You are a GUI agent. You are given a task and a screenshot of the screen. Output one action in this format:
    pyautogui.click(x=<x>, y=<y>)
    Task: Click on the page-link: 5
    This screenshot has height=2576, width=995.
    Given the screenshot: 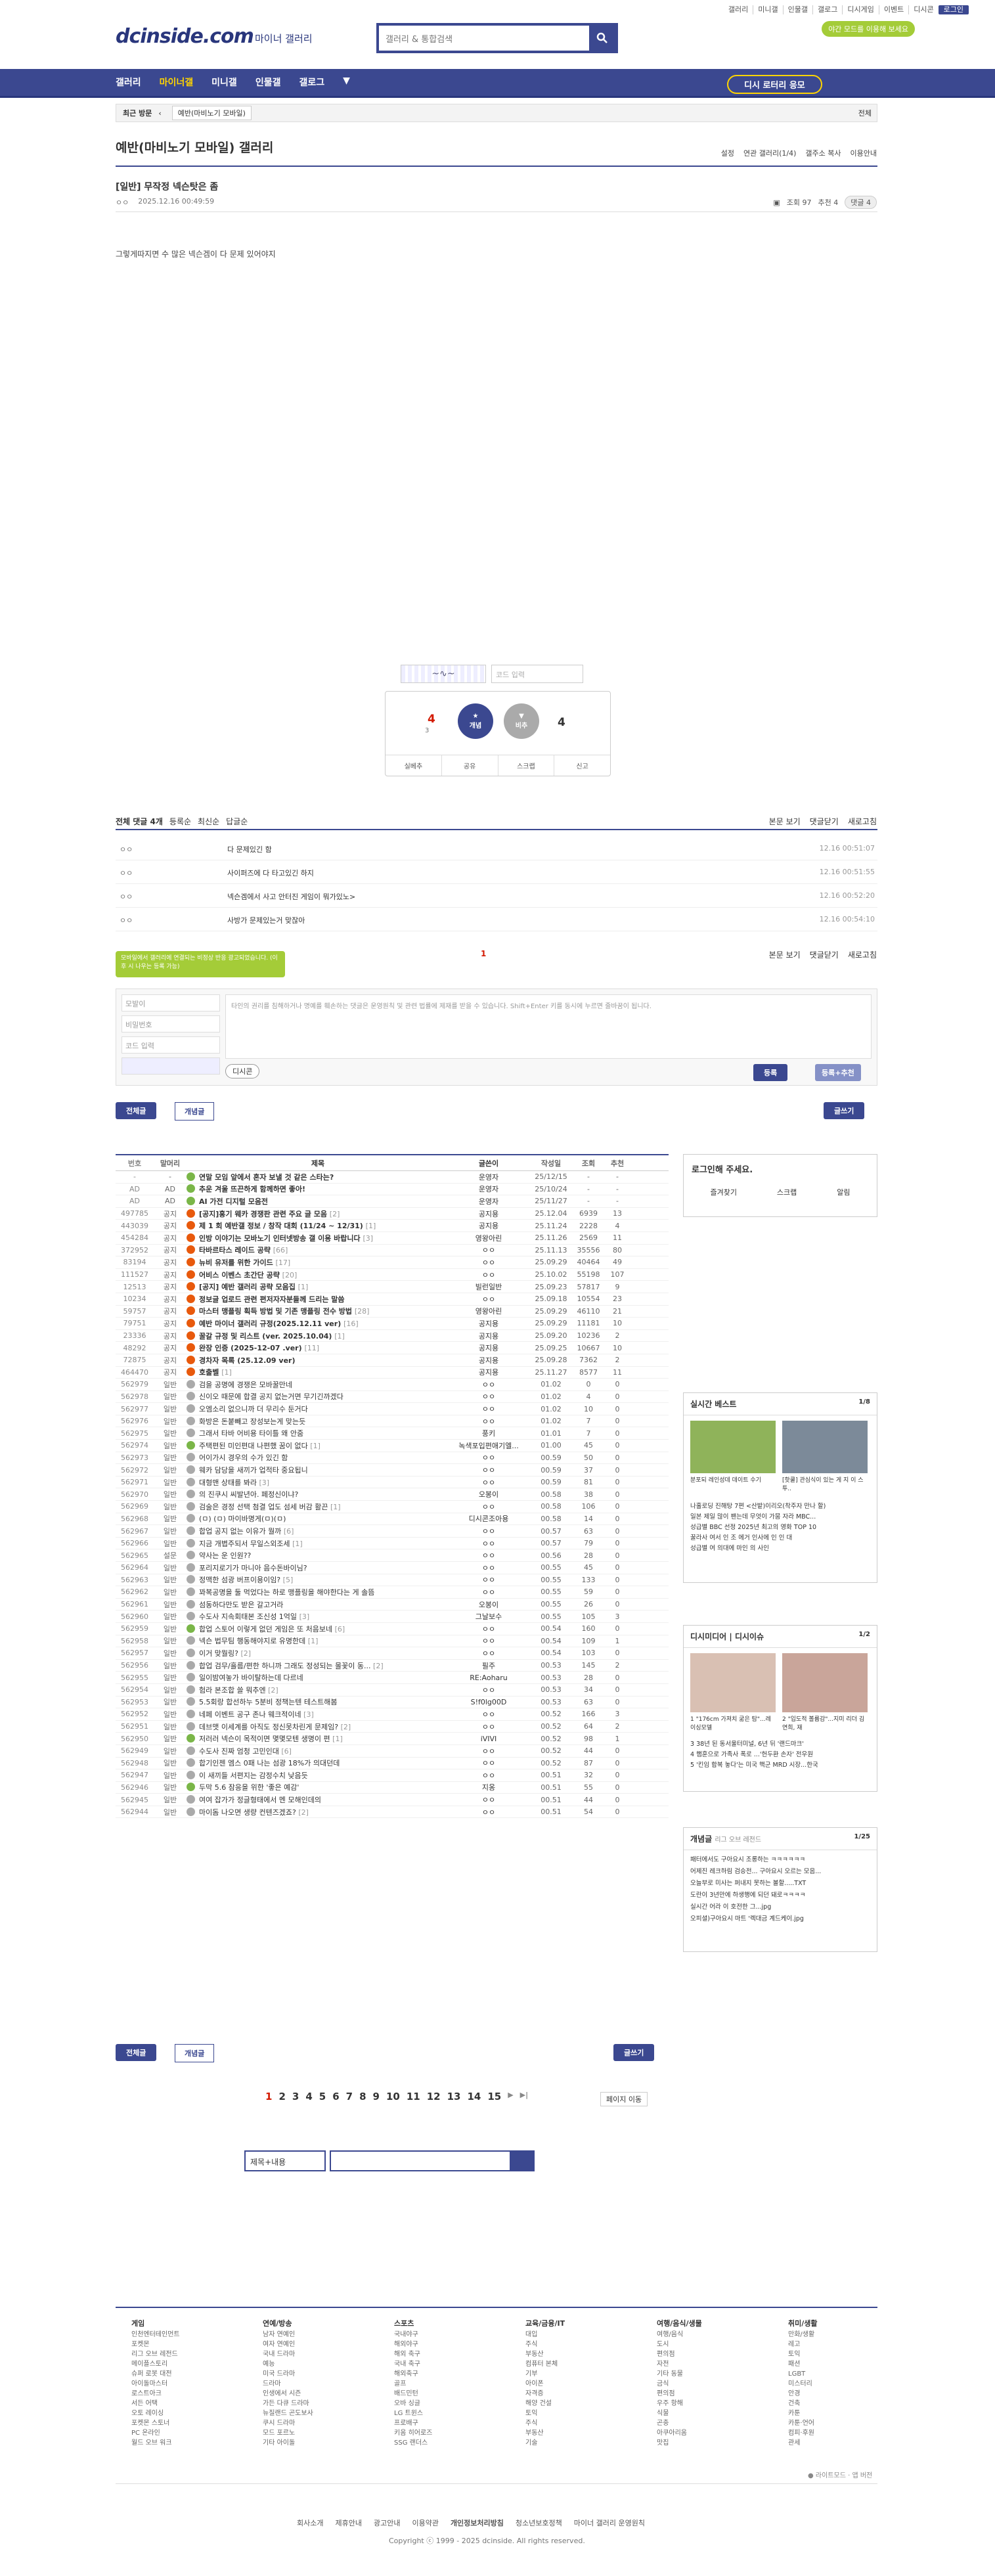 What is the action you would take?
    pyautogui.click(x=322, y=2096)
    